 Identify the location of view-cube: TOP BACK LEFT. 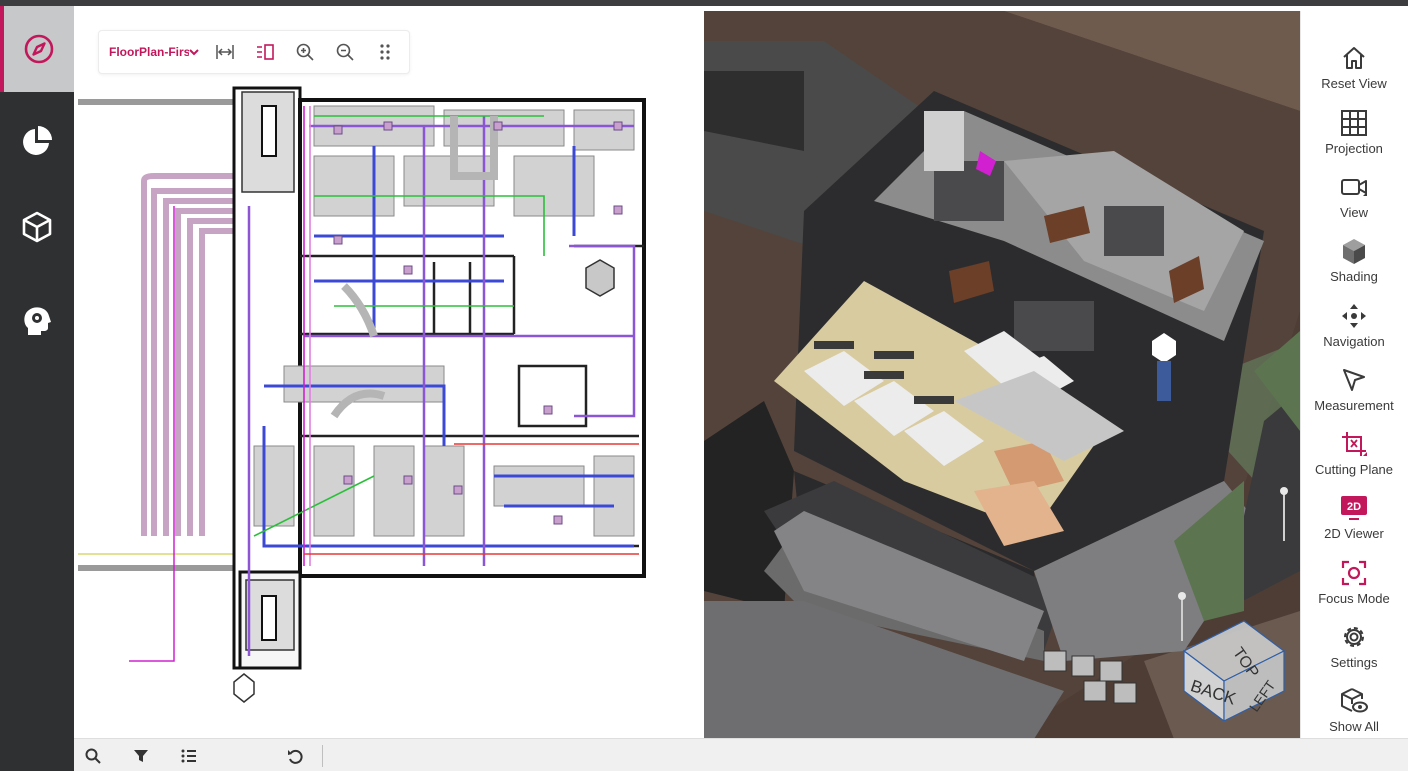
(1234, 656).